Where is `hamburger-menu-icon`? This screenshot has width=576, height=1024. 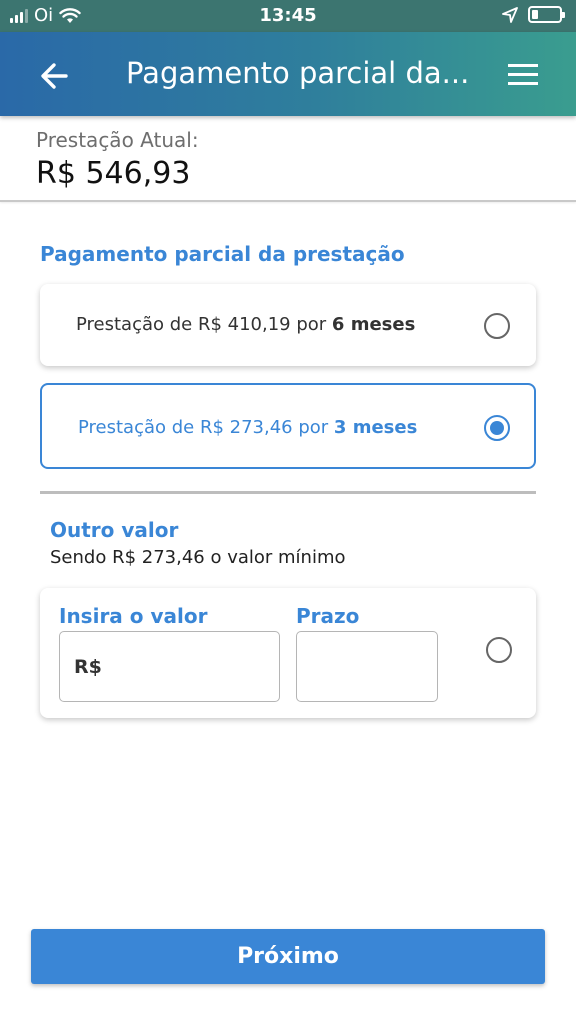
hamburger-menu-icon is located at coordinates (523, 74).